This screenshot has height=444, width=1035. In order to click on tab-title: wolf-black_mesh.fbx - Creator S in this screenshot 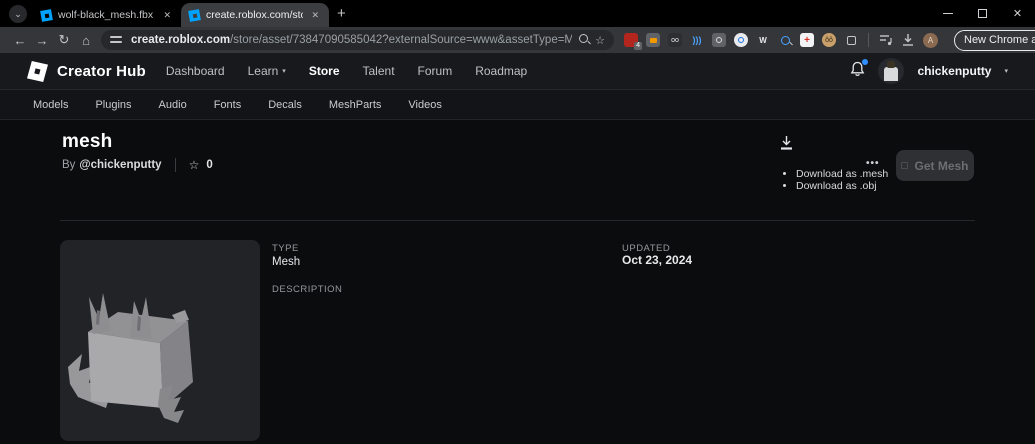, I will do `click(106, 15)`.